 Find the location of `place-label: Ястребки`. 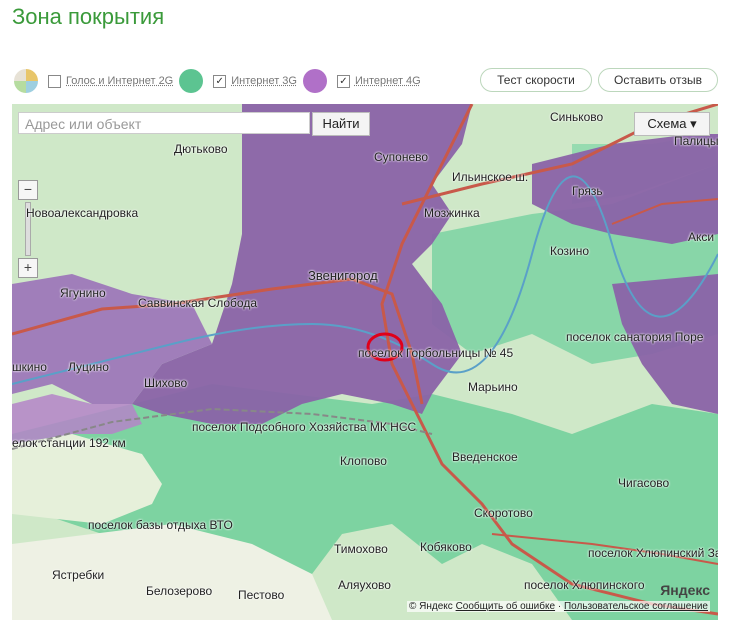

place-label: Ястребки is located at coordinates (78, 575).